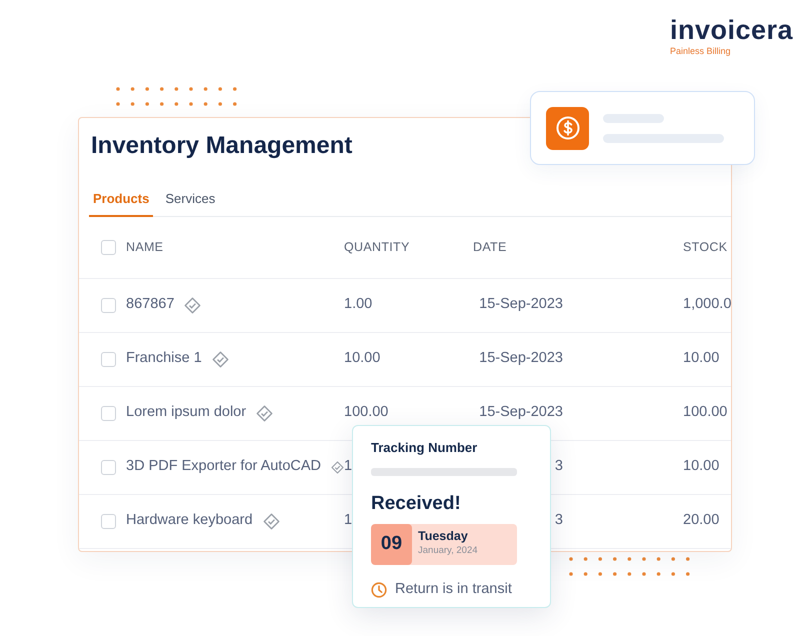 The height and width of the screenshot is (636, 800). I want to click on column-header: QUANTITY, so click(377, 247).